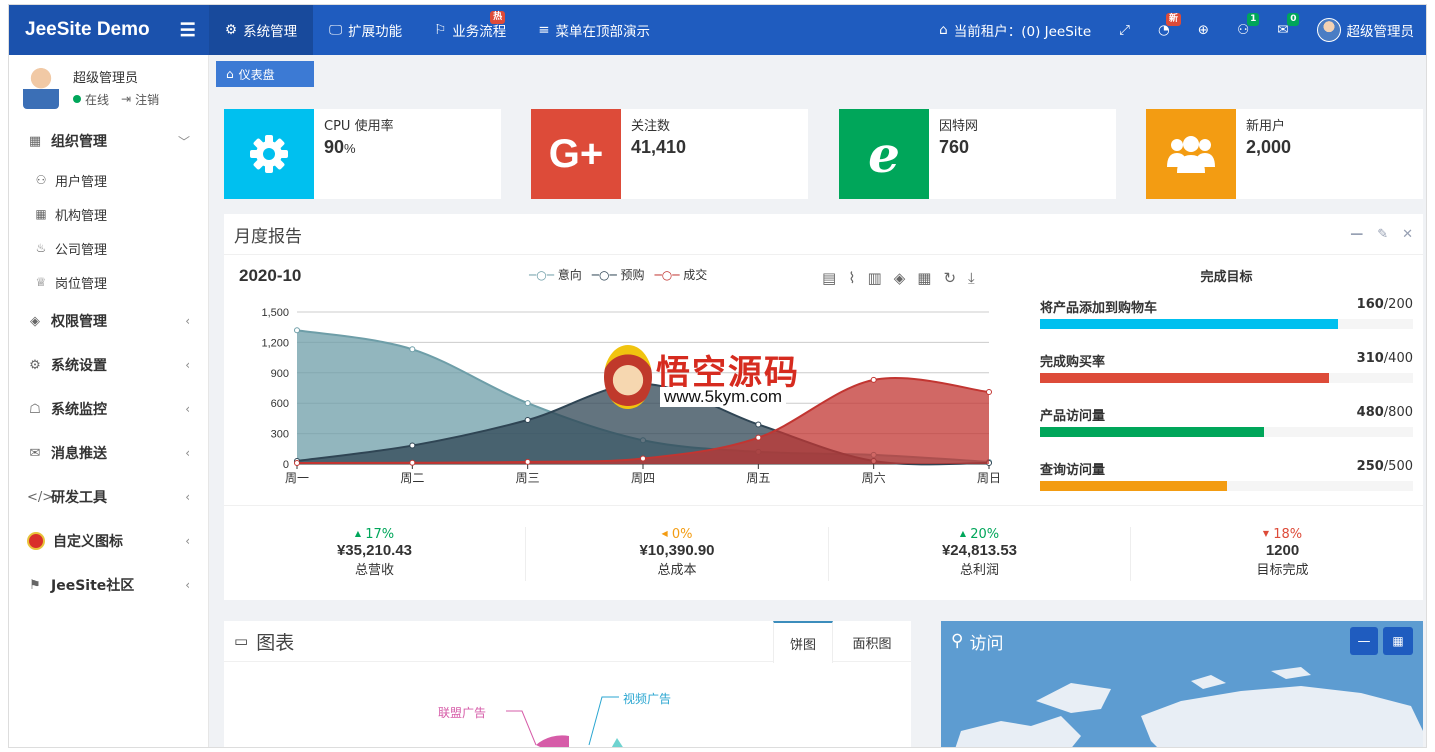 This screenshot has height=752, width=1435. What do you see at coordinates (618, 274) in the screenshot?
I see `legend-item: ─○─ 预购` at bounding box center [618, 274].